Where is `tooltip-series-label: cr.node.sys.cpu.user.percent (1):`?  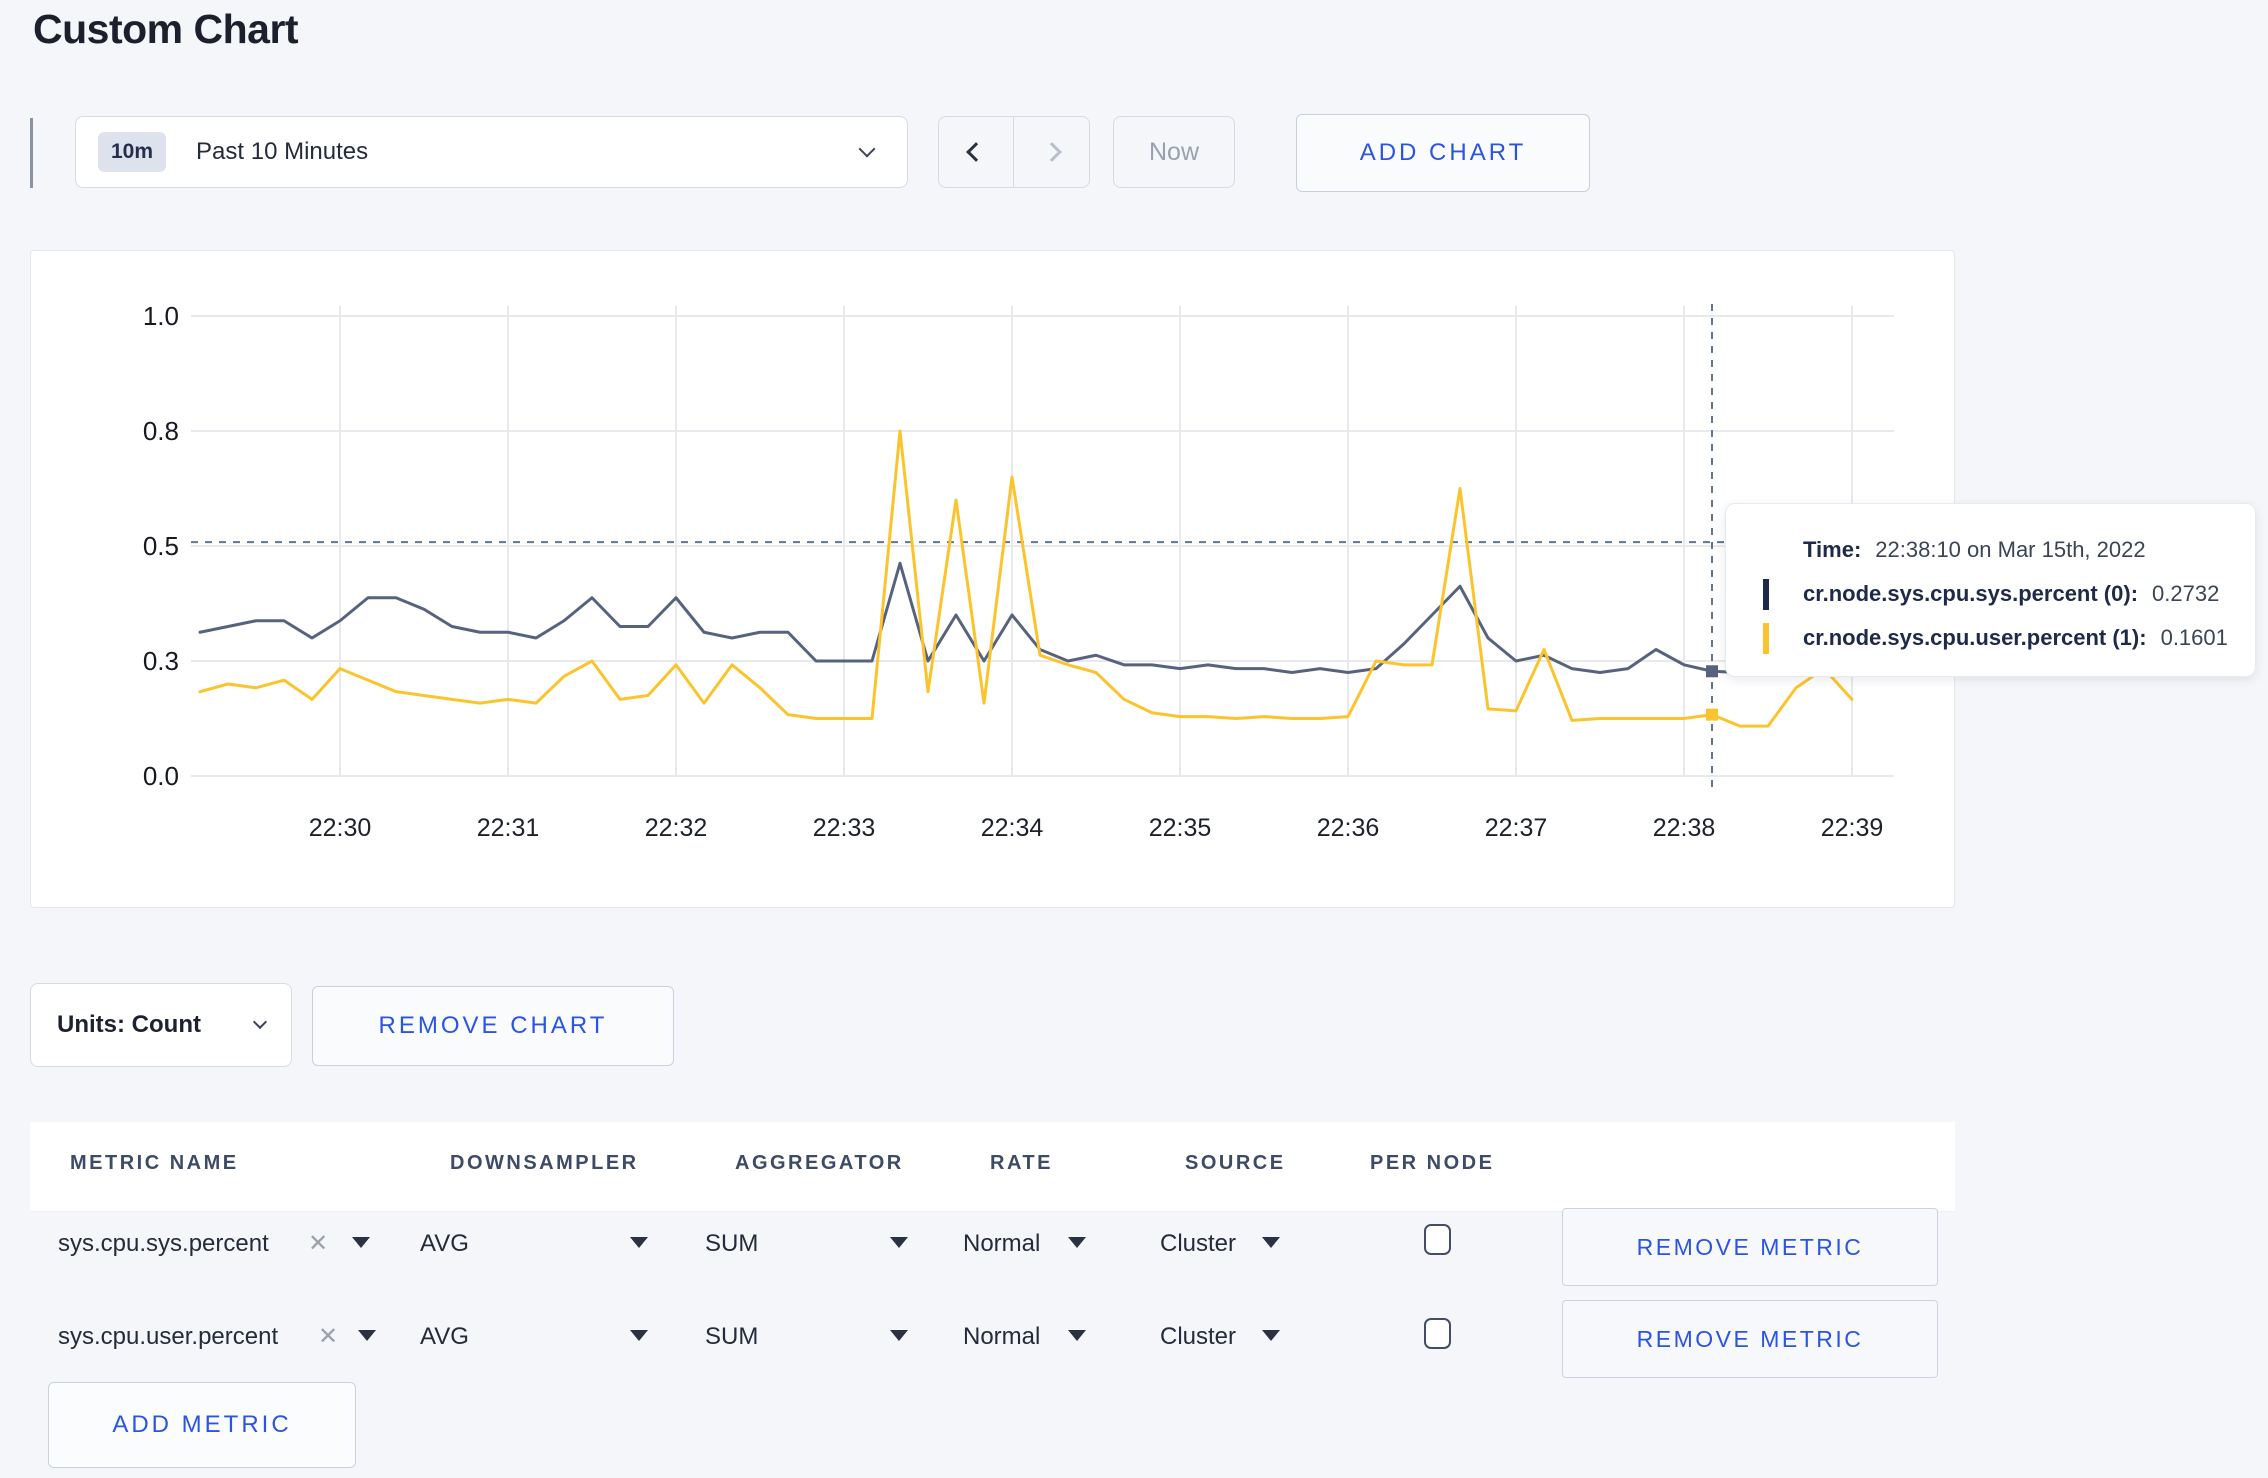
tooltip-series-label: cr.node.sys.cpu.user.percent (1): is located at coordinates (1975, 637).